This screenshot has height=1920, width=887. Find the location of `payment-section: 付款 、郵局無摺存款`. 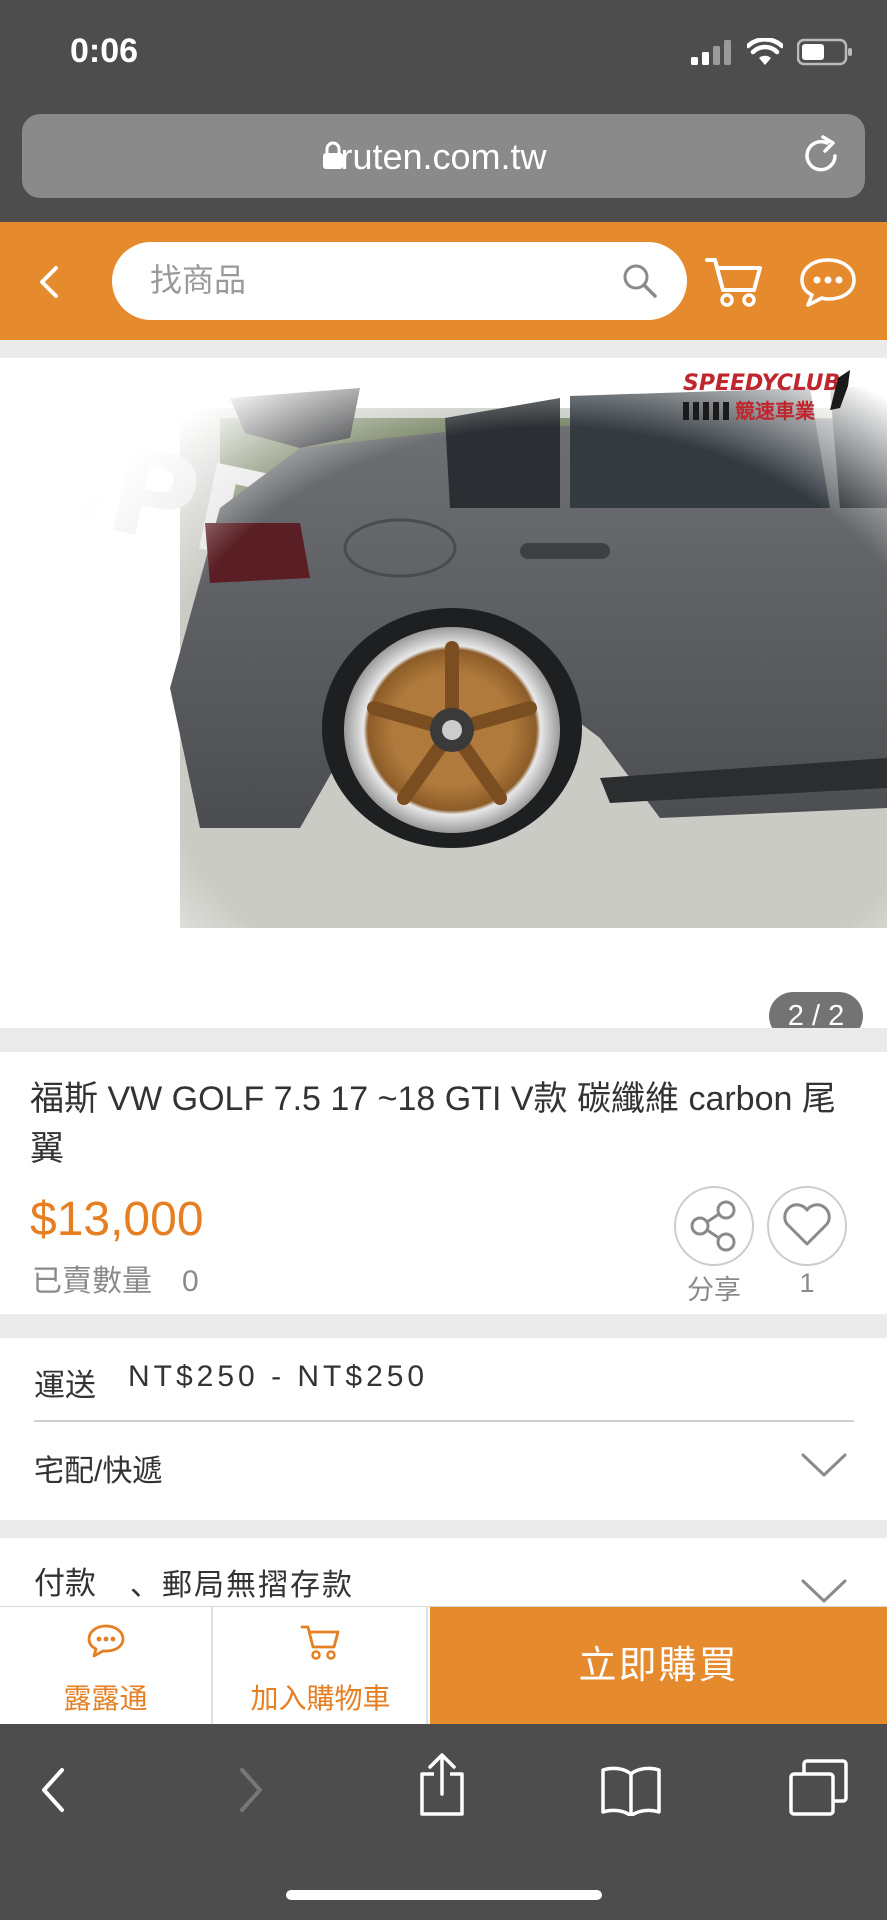

payment-section: 付款 、郵局無摺存款 is located at coordinates (443, 1573).